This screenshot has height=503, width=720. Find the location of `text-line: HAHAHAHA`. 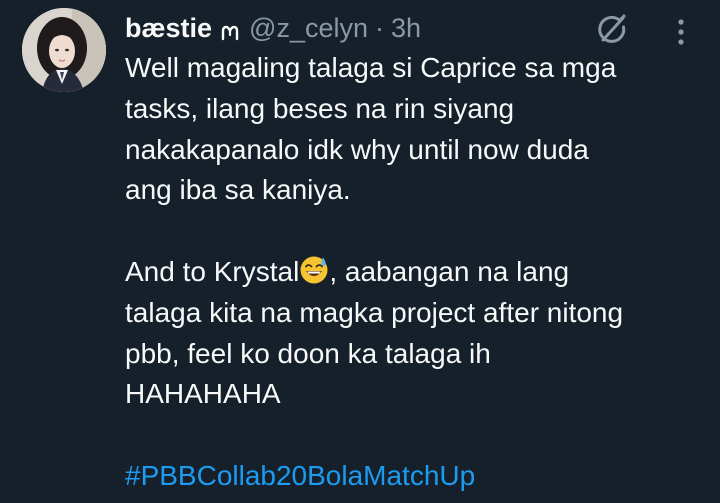

text-line: HAHAHAHA is located at coordinates (203, 394).